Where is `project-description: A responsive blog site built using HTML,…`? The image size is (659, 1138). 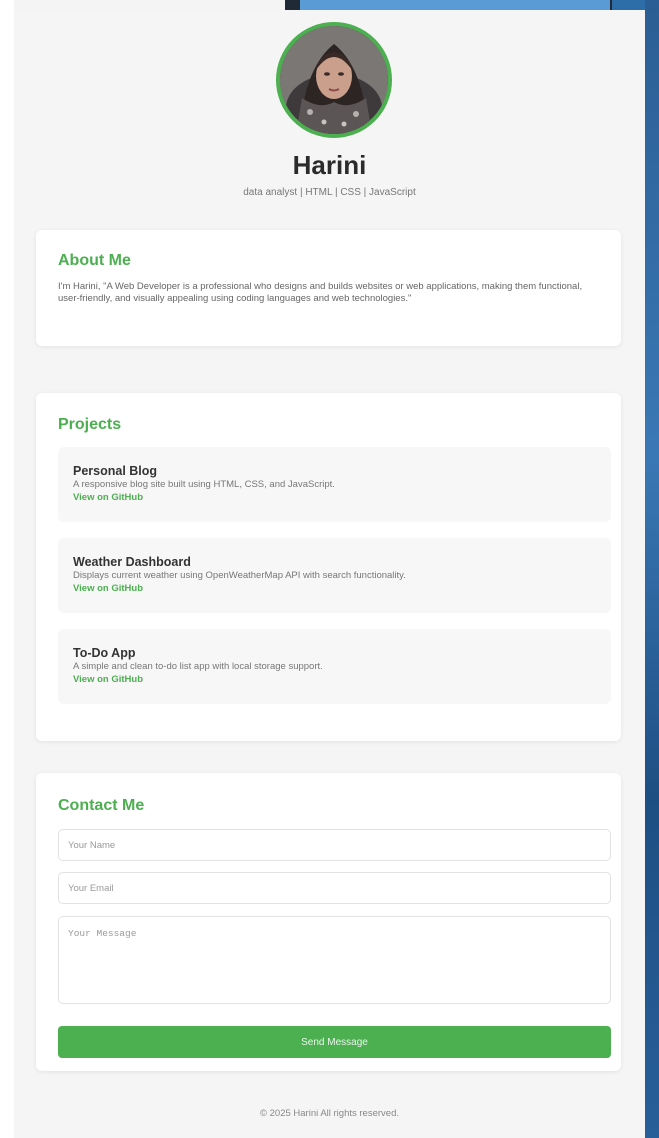 project-description: A responsive blog site built using HTML,… is located at coordinates (204, 484).